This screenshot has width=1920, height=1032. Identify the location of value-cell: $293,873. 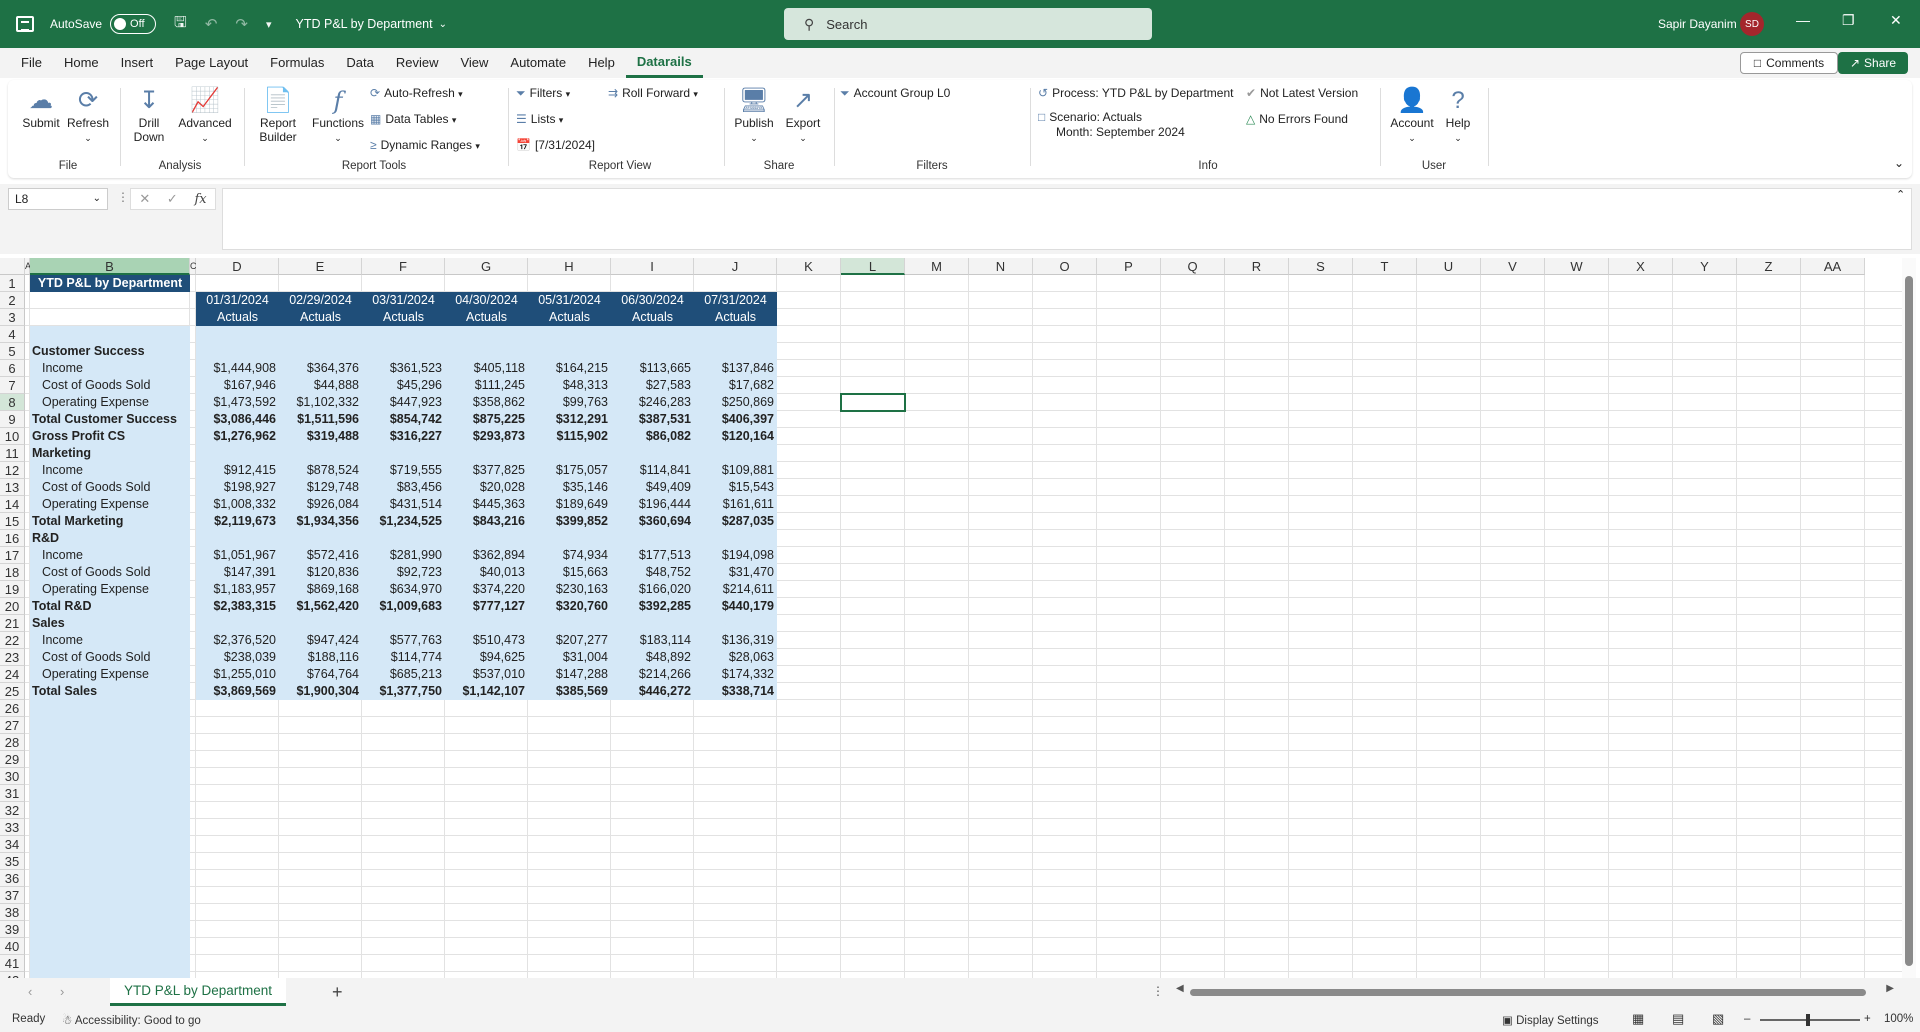
(486, 436).